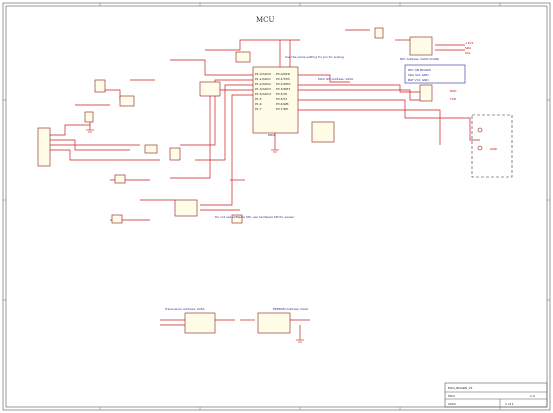 The height and width of the screenshot is (413, 553). Describe the element at coordinates (336, 79) in the screenshot. I see `mcu-i2c-note: MCU I2C Address: 0x5A` at that location.